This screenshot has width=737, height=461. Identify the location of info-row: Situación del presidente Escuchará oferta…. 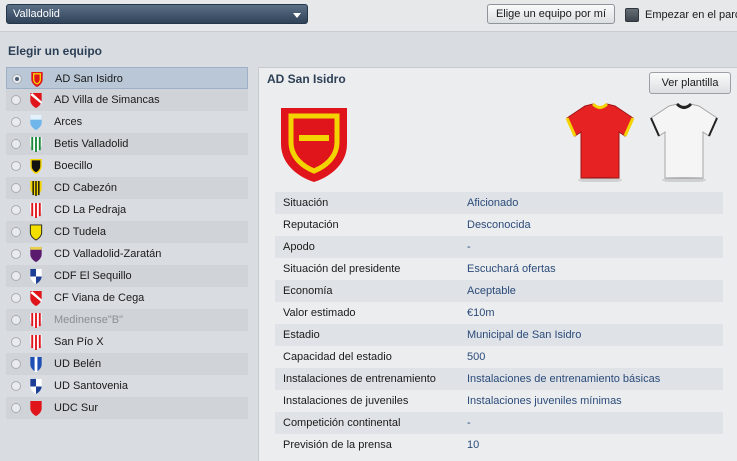
(499, 269).